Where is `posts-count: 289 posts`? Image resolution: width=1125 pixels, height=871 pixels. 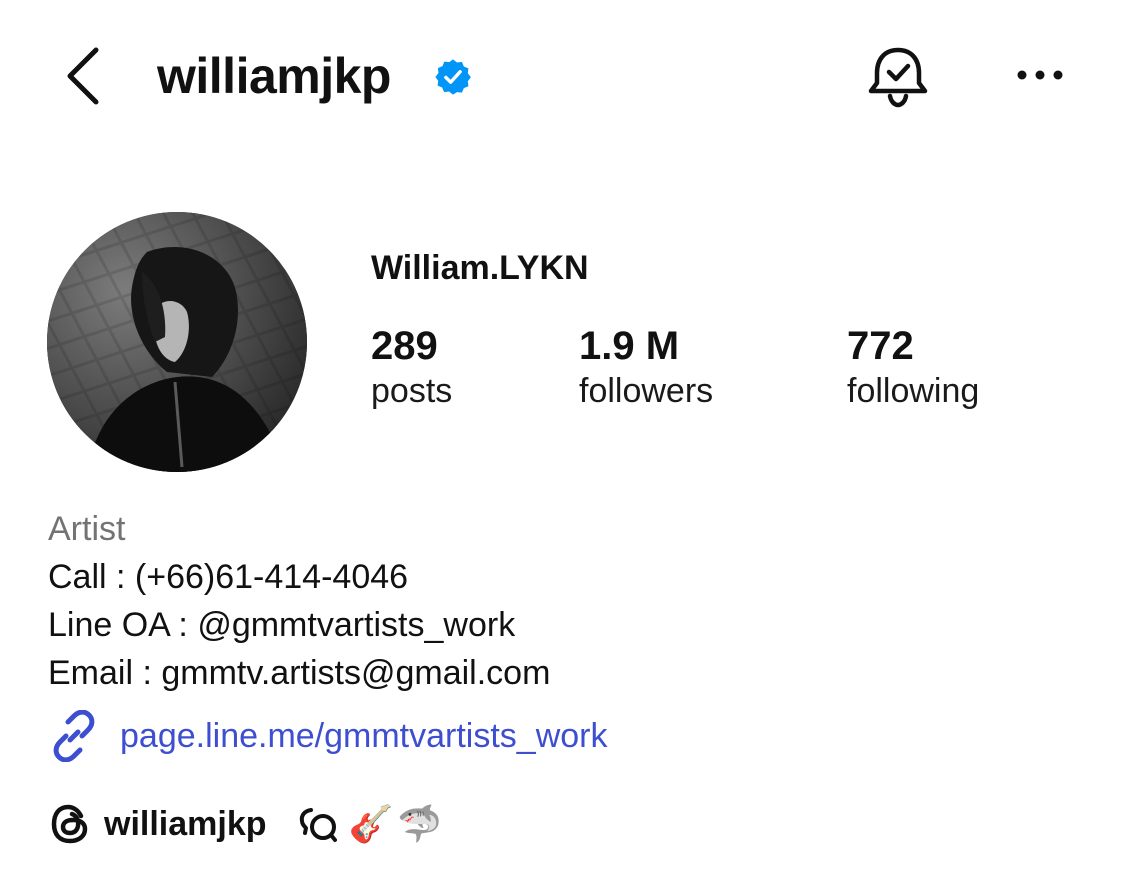
posts-count: 289 posts is located at coordinates (411, 367).